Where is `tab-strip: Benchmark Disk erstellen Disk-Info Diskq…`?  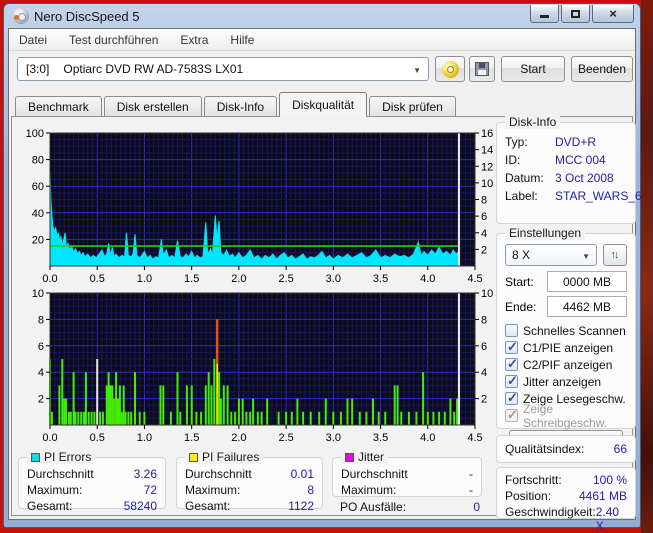 tab-strip: Benchmark Disk erstellen Disk-Info Diskq… is located at coordinates (236, 104).